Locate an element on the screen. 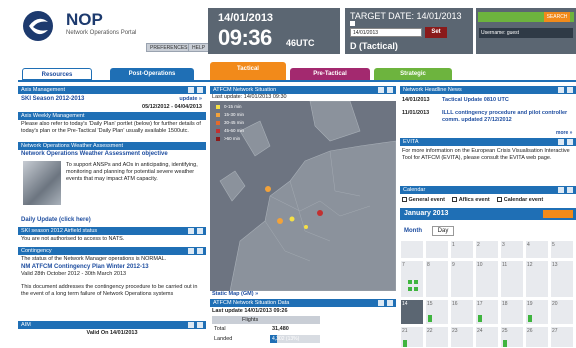 The height and width of the screenshot is (348, 576). calendar-day: 10 is located at coordinates (487, 279).